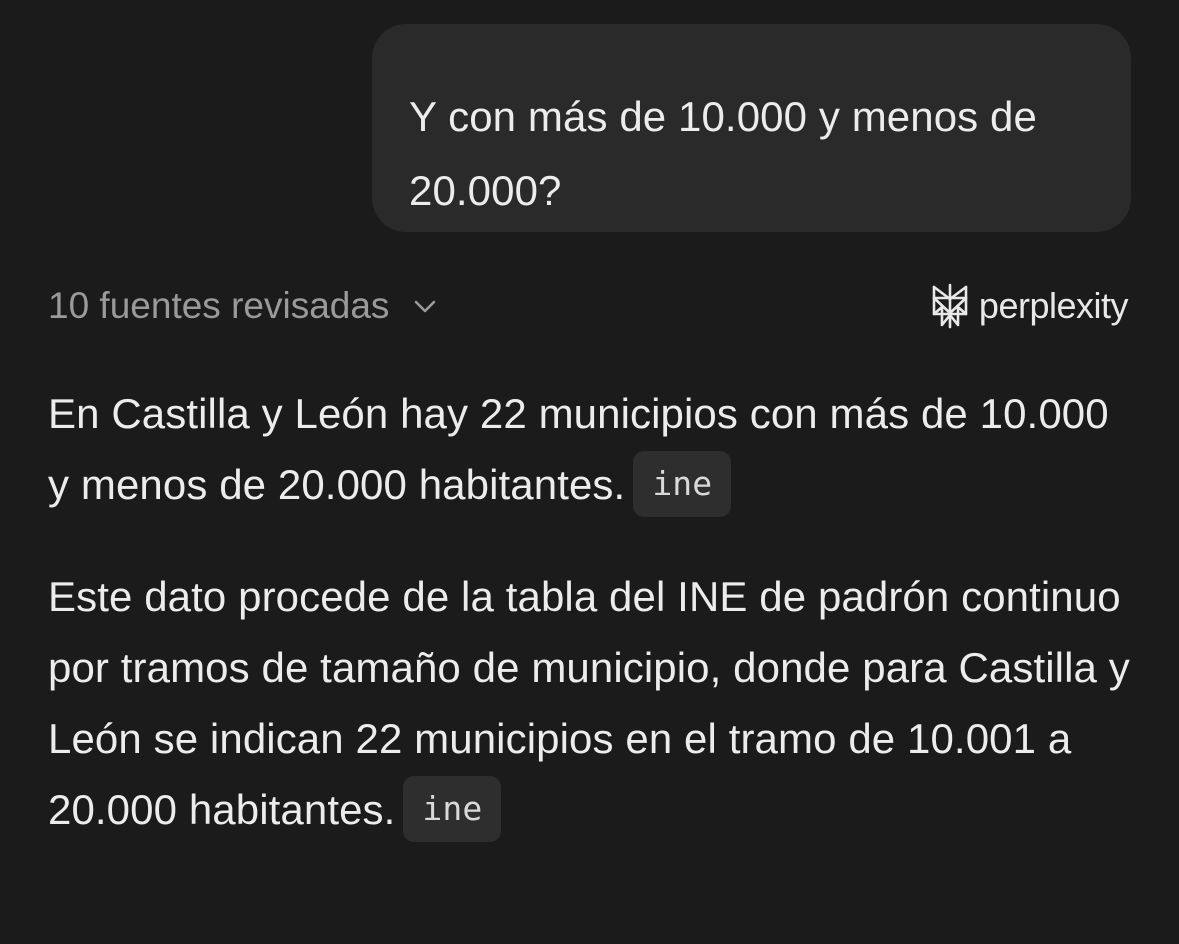 The image size is (1179, 944). I want to click on perplexity-brand: perplexity, so click(1029, 306).